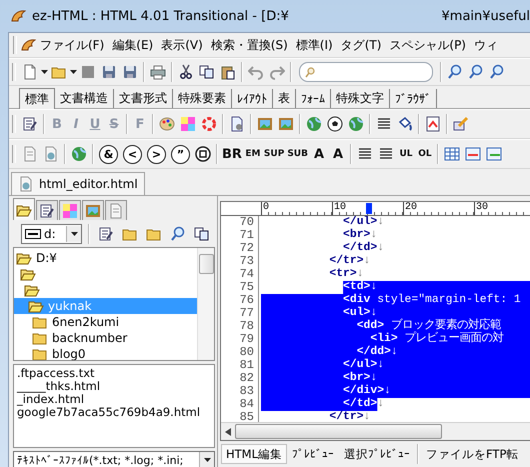 This screenshot has height=467, width=530. I want to click on menu-item: スペシャル(P), so click(427, 45).